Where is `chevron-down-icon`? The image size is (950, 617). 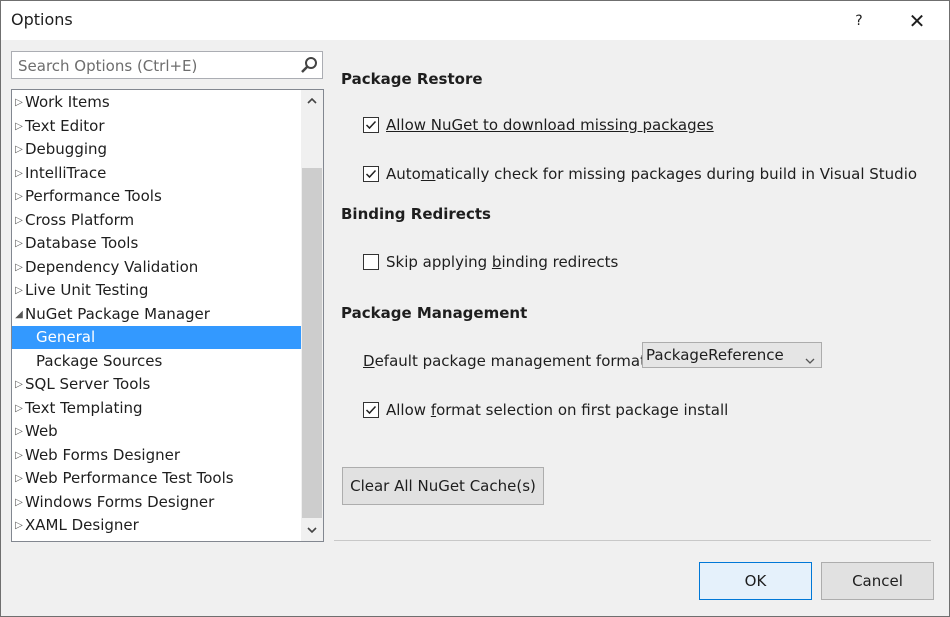 chevron-down-icon is located at coordinates (810, 359).